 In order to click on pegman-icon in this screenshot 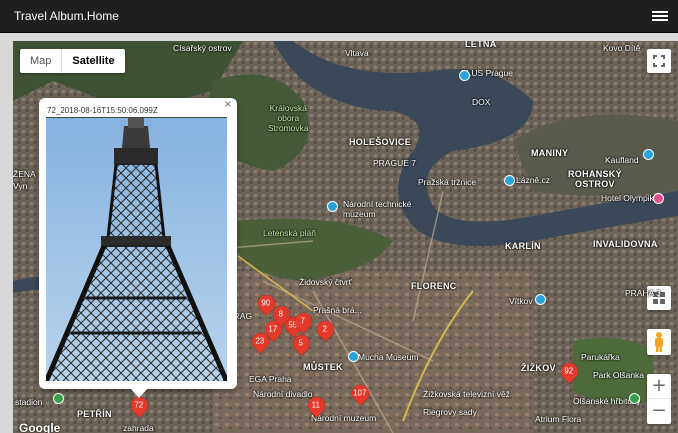, I will do `click(659, 342)`.